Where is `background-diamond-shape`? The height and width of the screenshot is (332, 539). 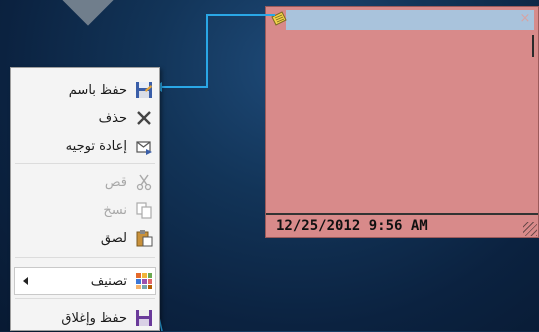
background-diamond-shape is located at coordinates (88, 13).